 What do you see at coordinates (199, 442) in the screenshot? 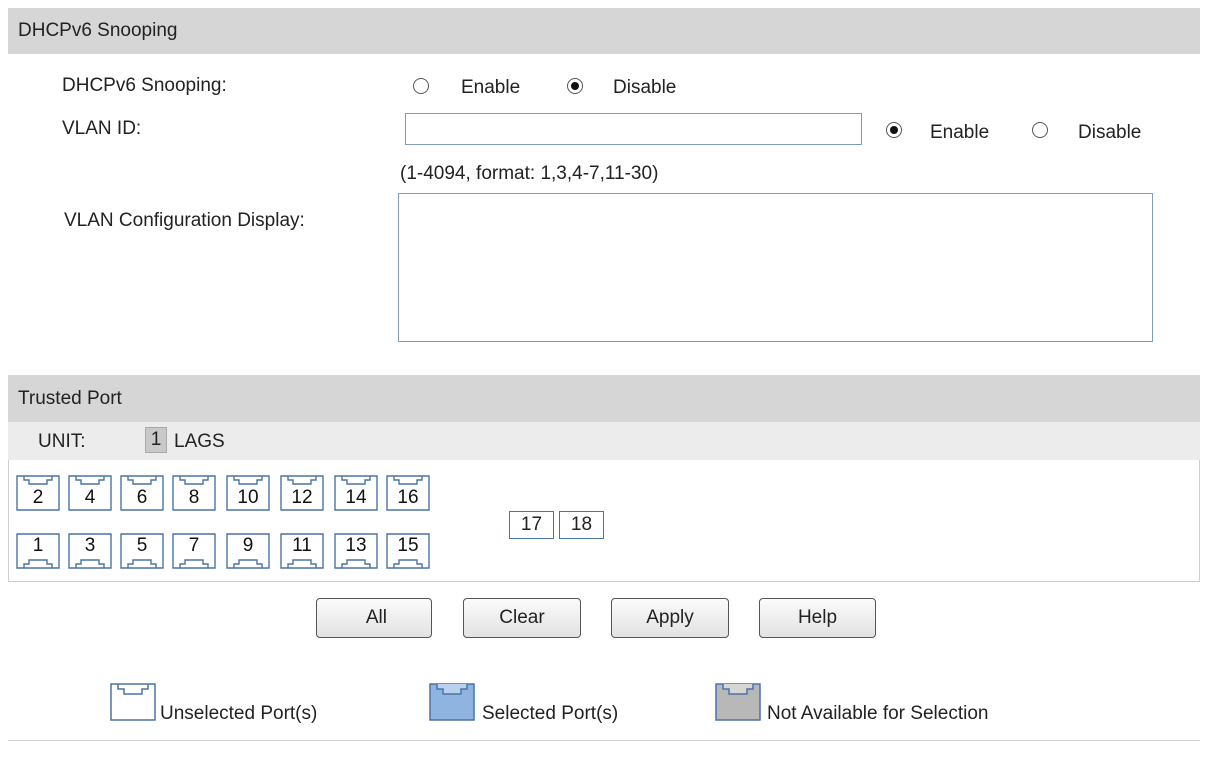
I see `lags-tab: LAGS` at bounding box center [199, 442].